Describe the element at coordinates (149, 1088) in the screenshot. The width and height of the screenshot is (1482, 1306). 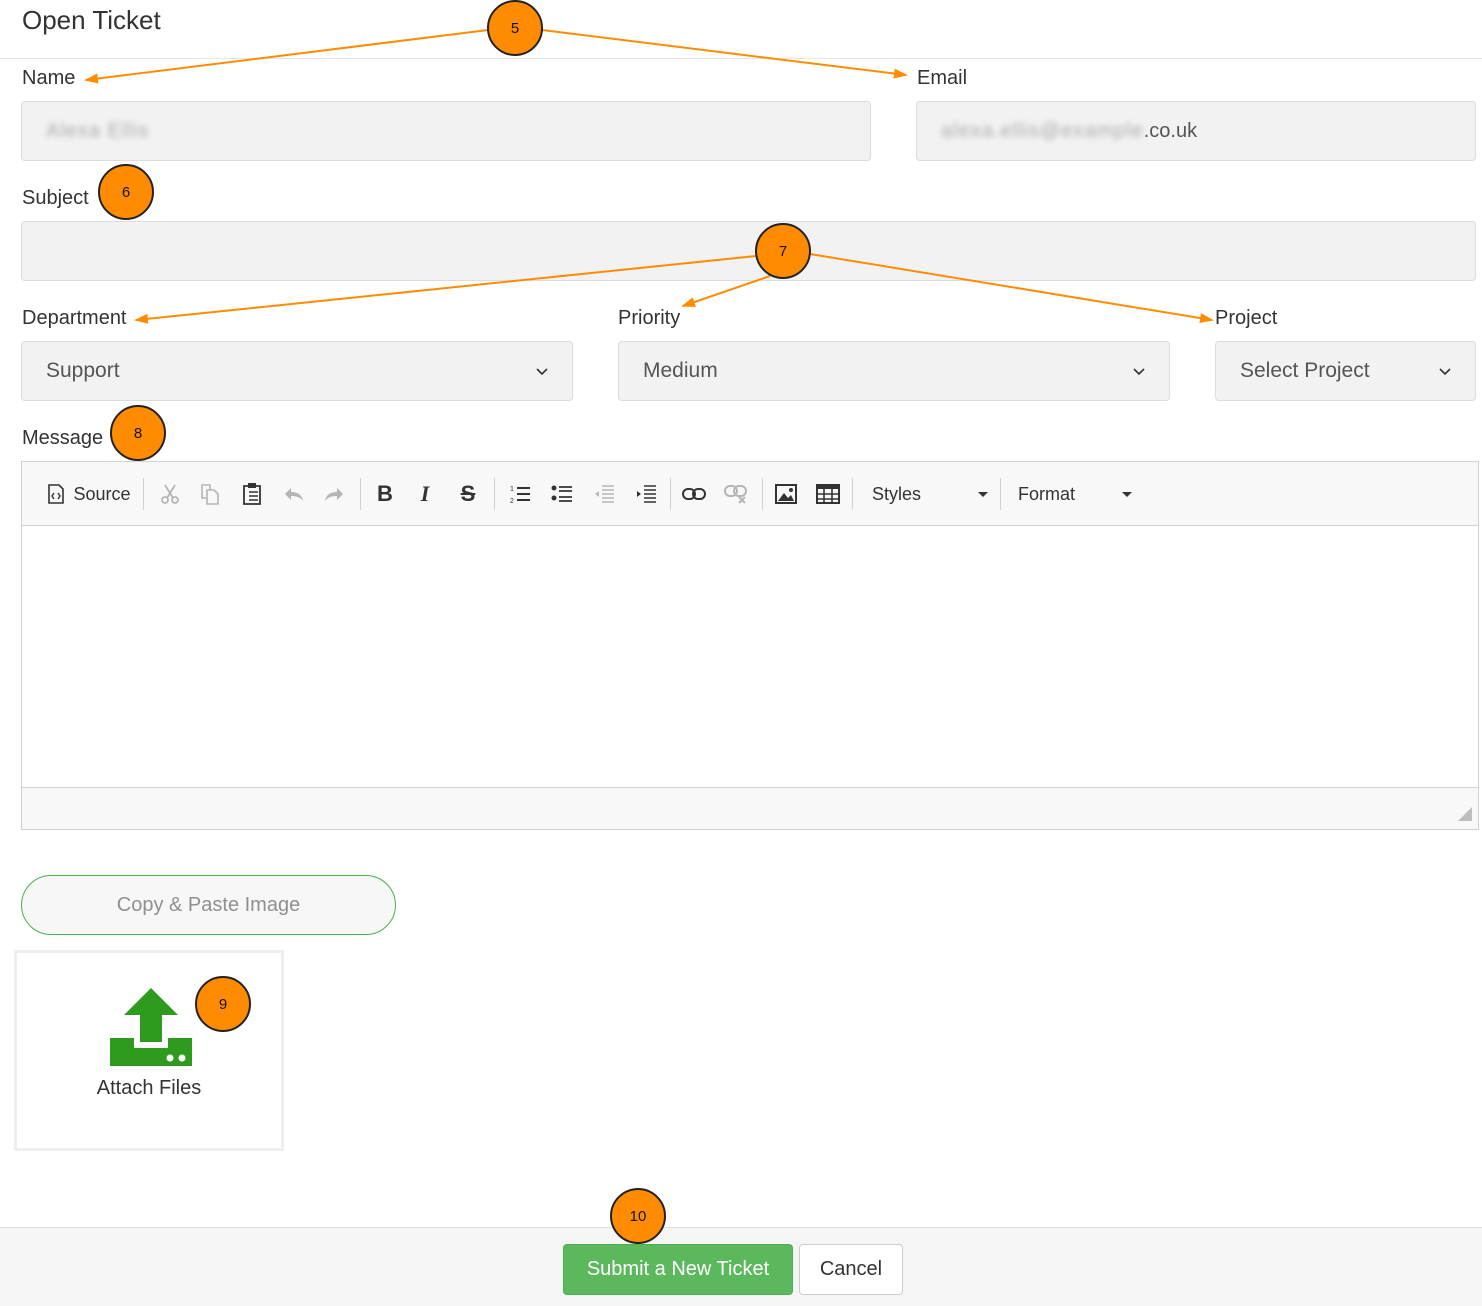
I see `attach-files-label: Attach Files` at that location.